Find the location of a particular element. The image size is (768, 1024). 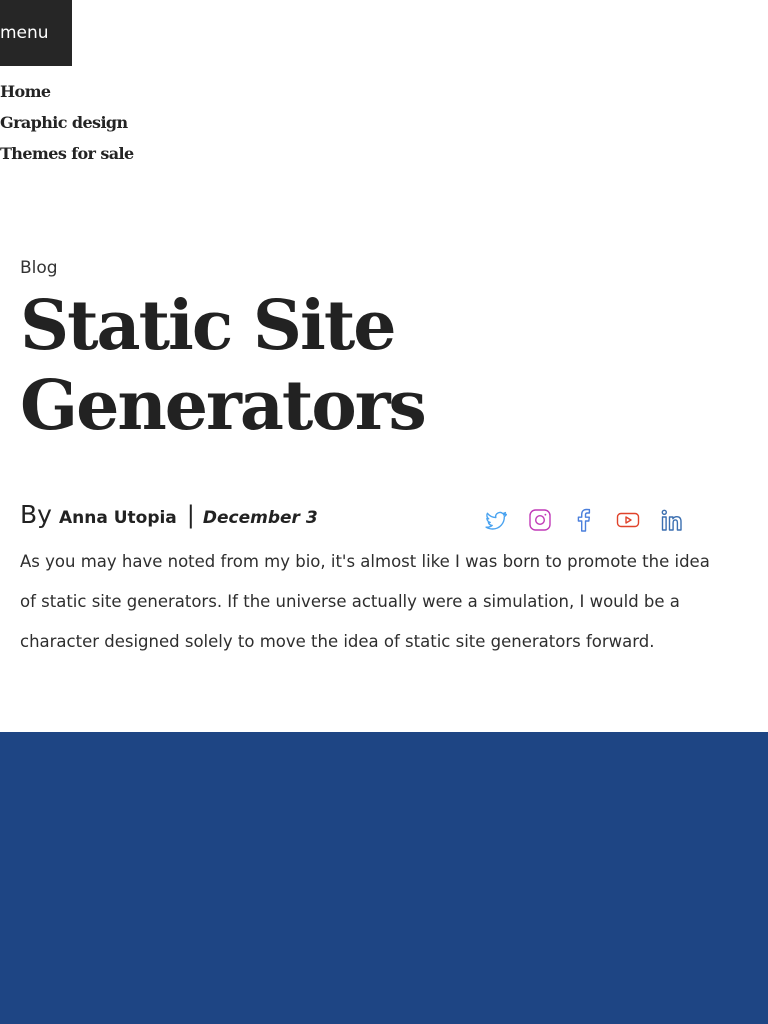

post-date: December 3 is located at coordinates (260, 518).